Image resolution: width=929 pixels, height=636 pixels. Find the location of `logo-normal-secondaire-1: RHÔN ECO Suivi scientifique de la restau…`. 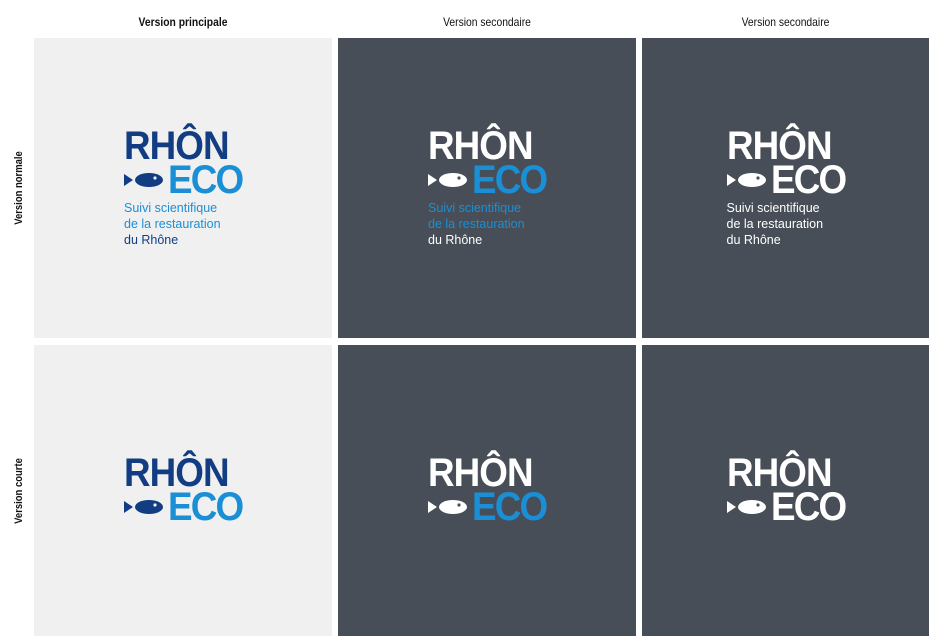

logo-normal-secondaire-1: RHÔN ECO Suivi scientifique de la restau… is located at coordinates (488, 187).